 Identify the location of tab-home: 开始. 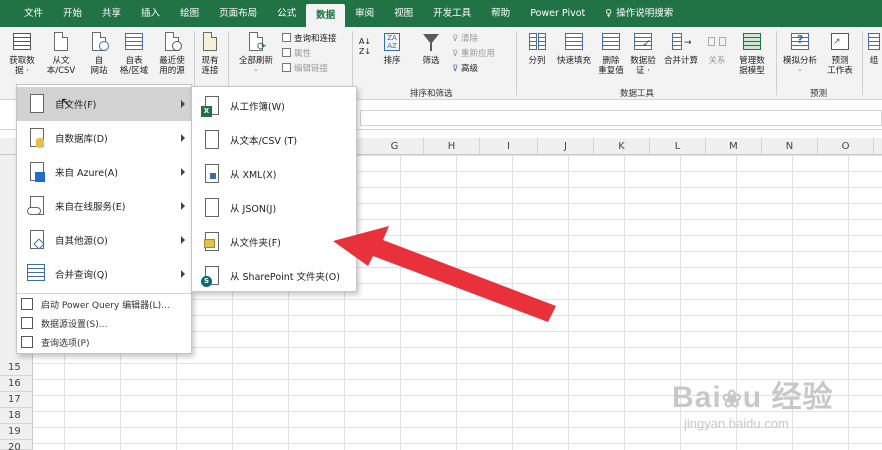
(72, 13).